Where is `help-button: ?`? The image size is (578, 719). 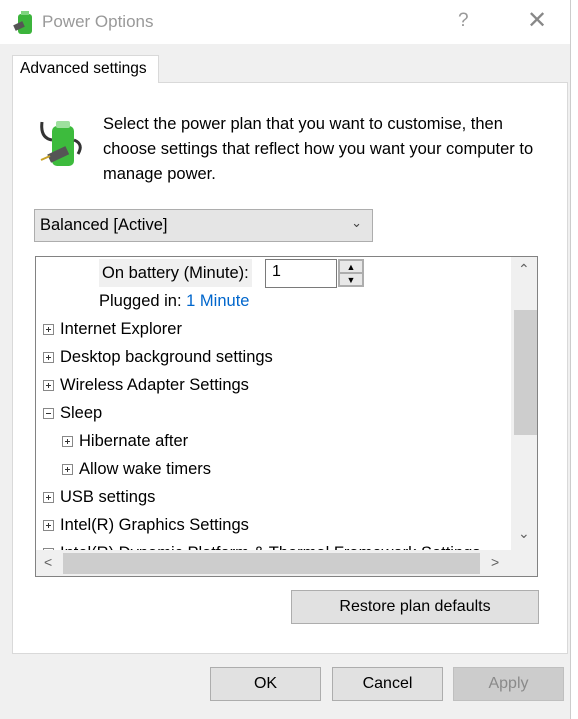
help-button: ? is located at coordinates (463, 21).